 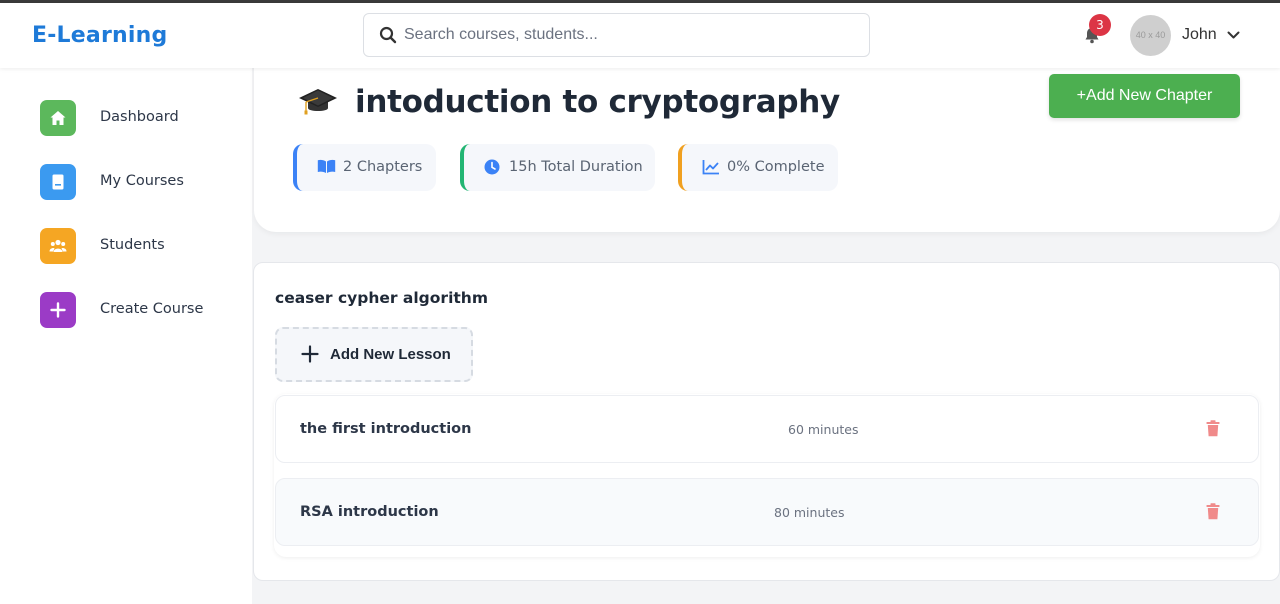 I want to click on sidebar-item-label: My Courses, so click(x=142, y=181).